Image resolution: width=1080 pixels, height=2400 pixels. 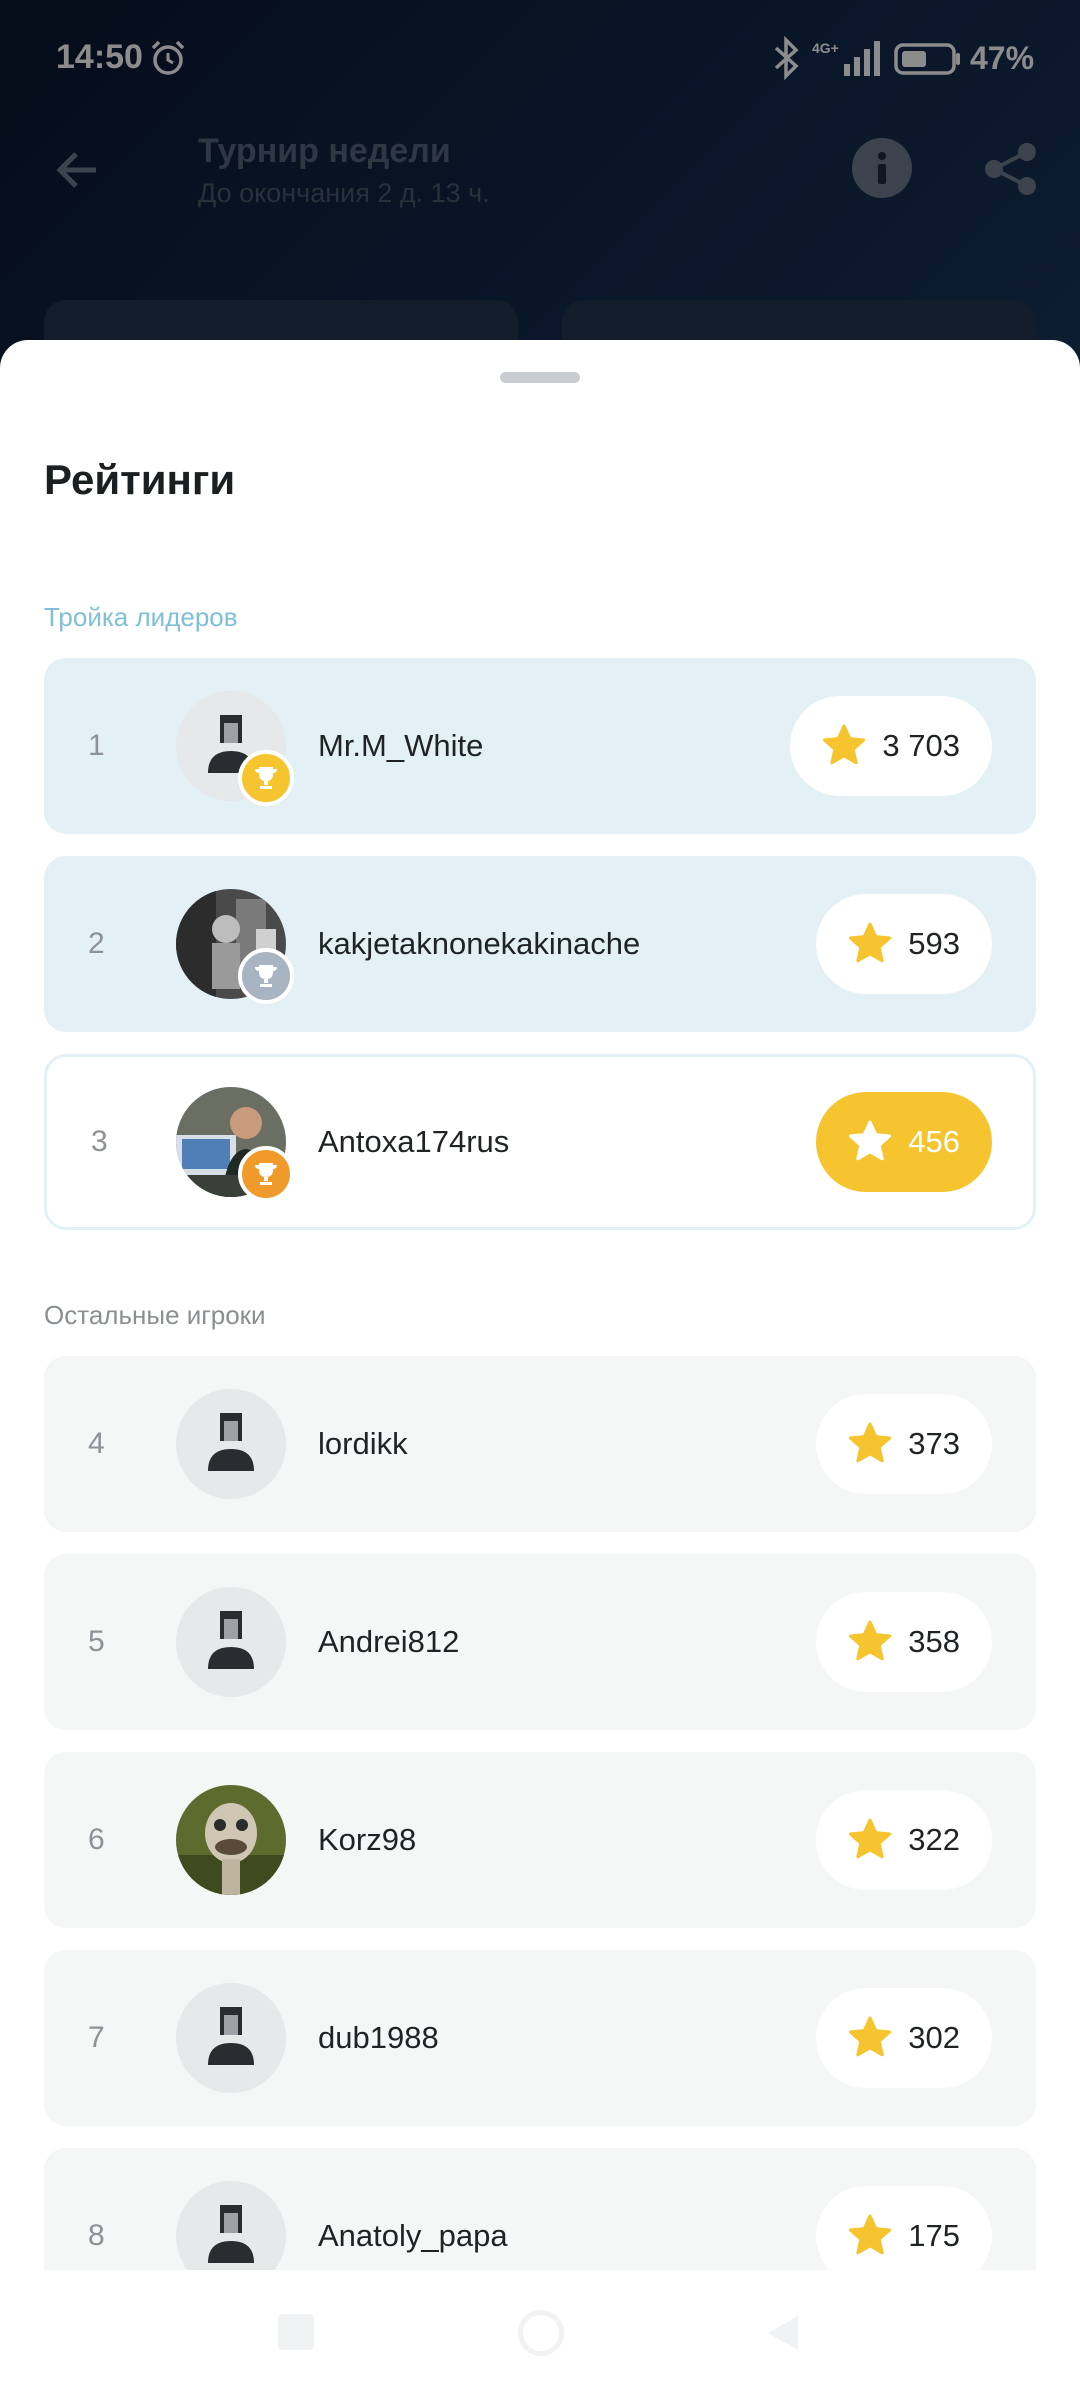 What do you see at coordinates (266, 778) in the screenshot?
I see `gold-trophy-icon` at bounding box center [266, 778].